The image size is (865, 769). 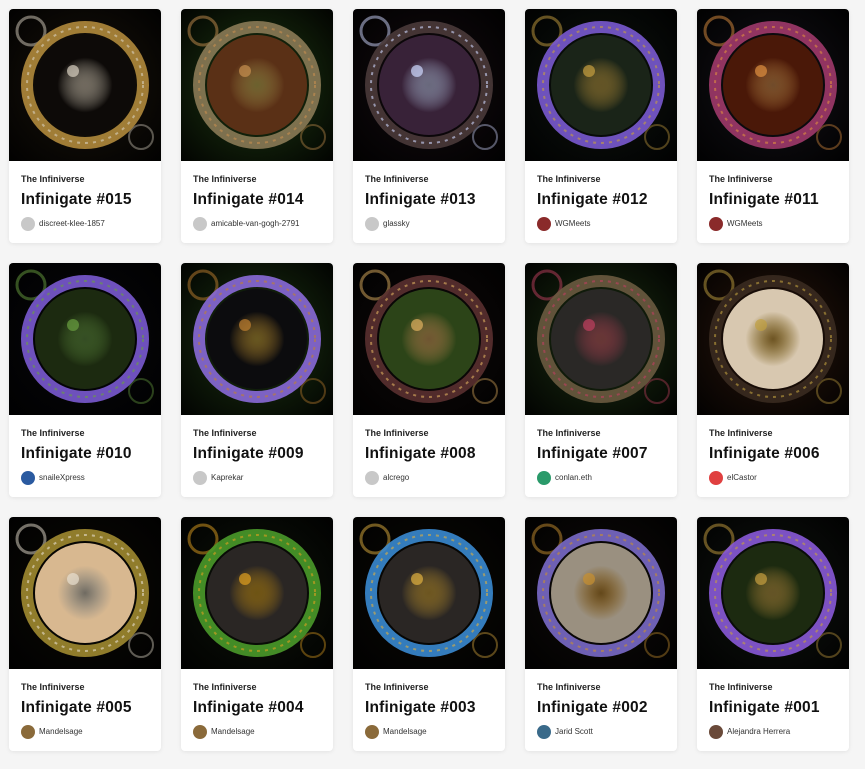 I want to click on owner-name: amicable-van-gogh-2791, so click(x=255, y=224).